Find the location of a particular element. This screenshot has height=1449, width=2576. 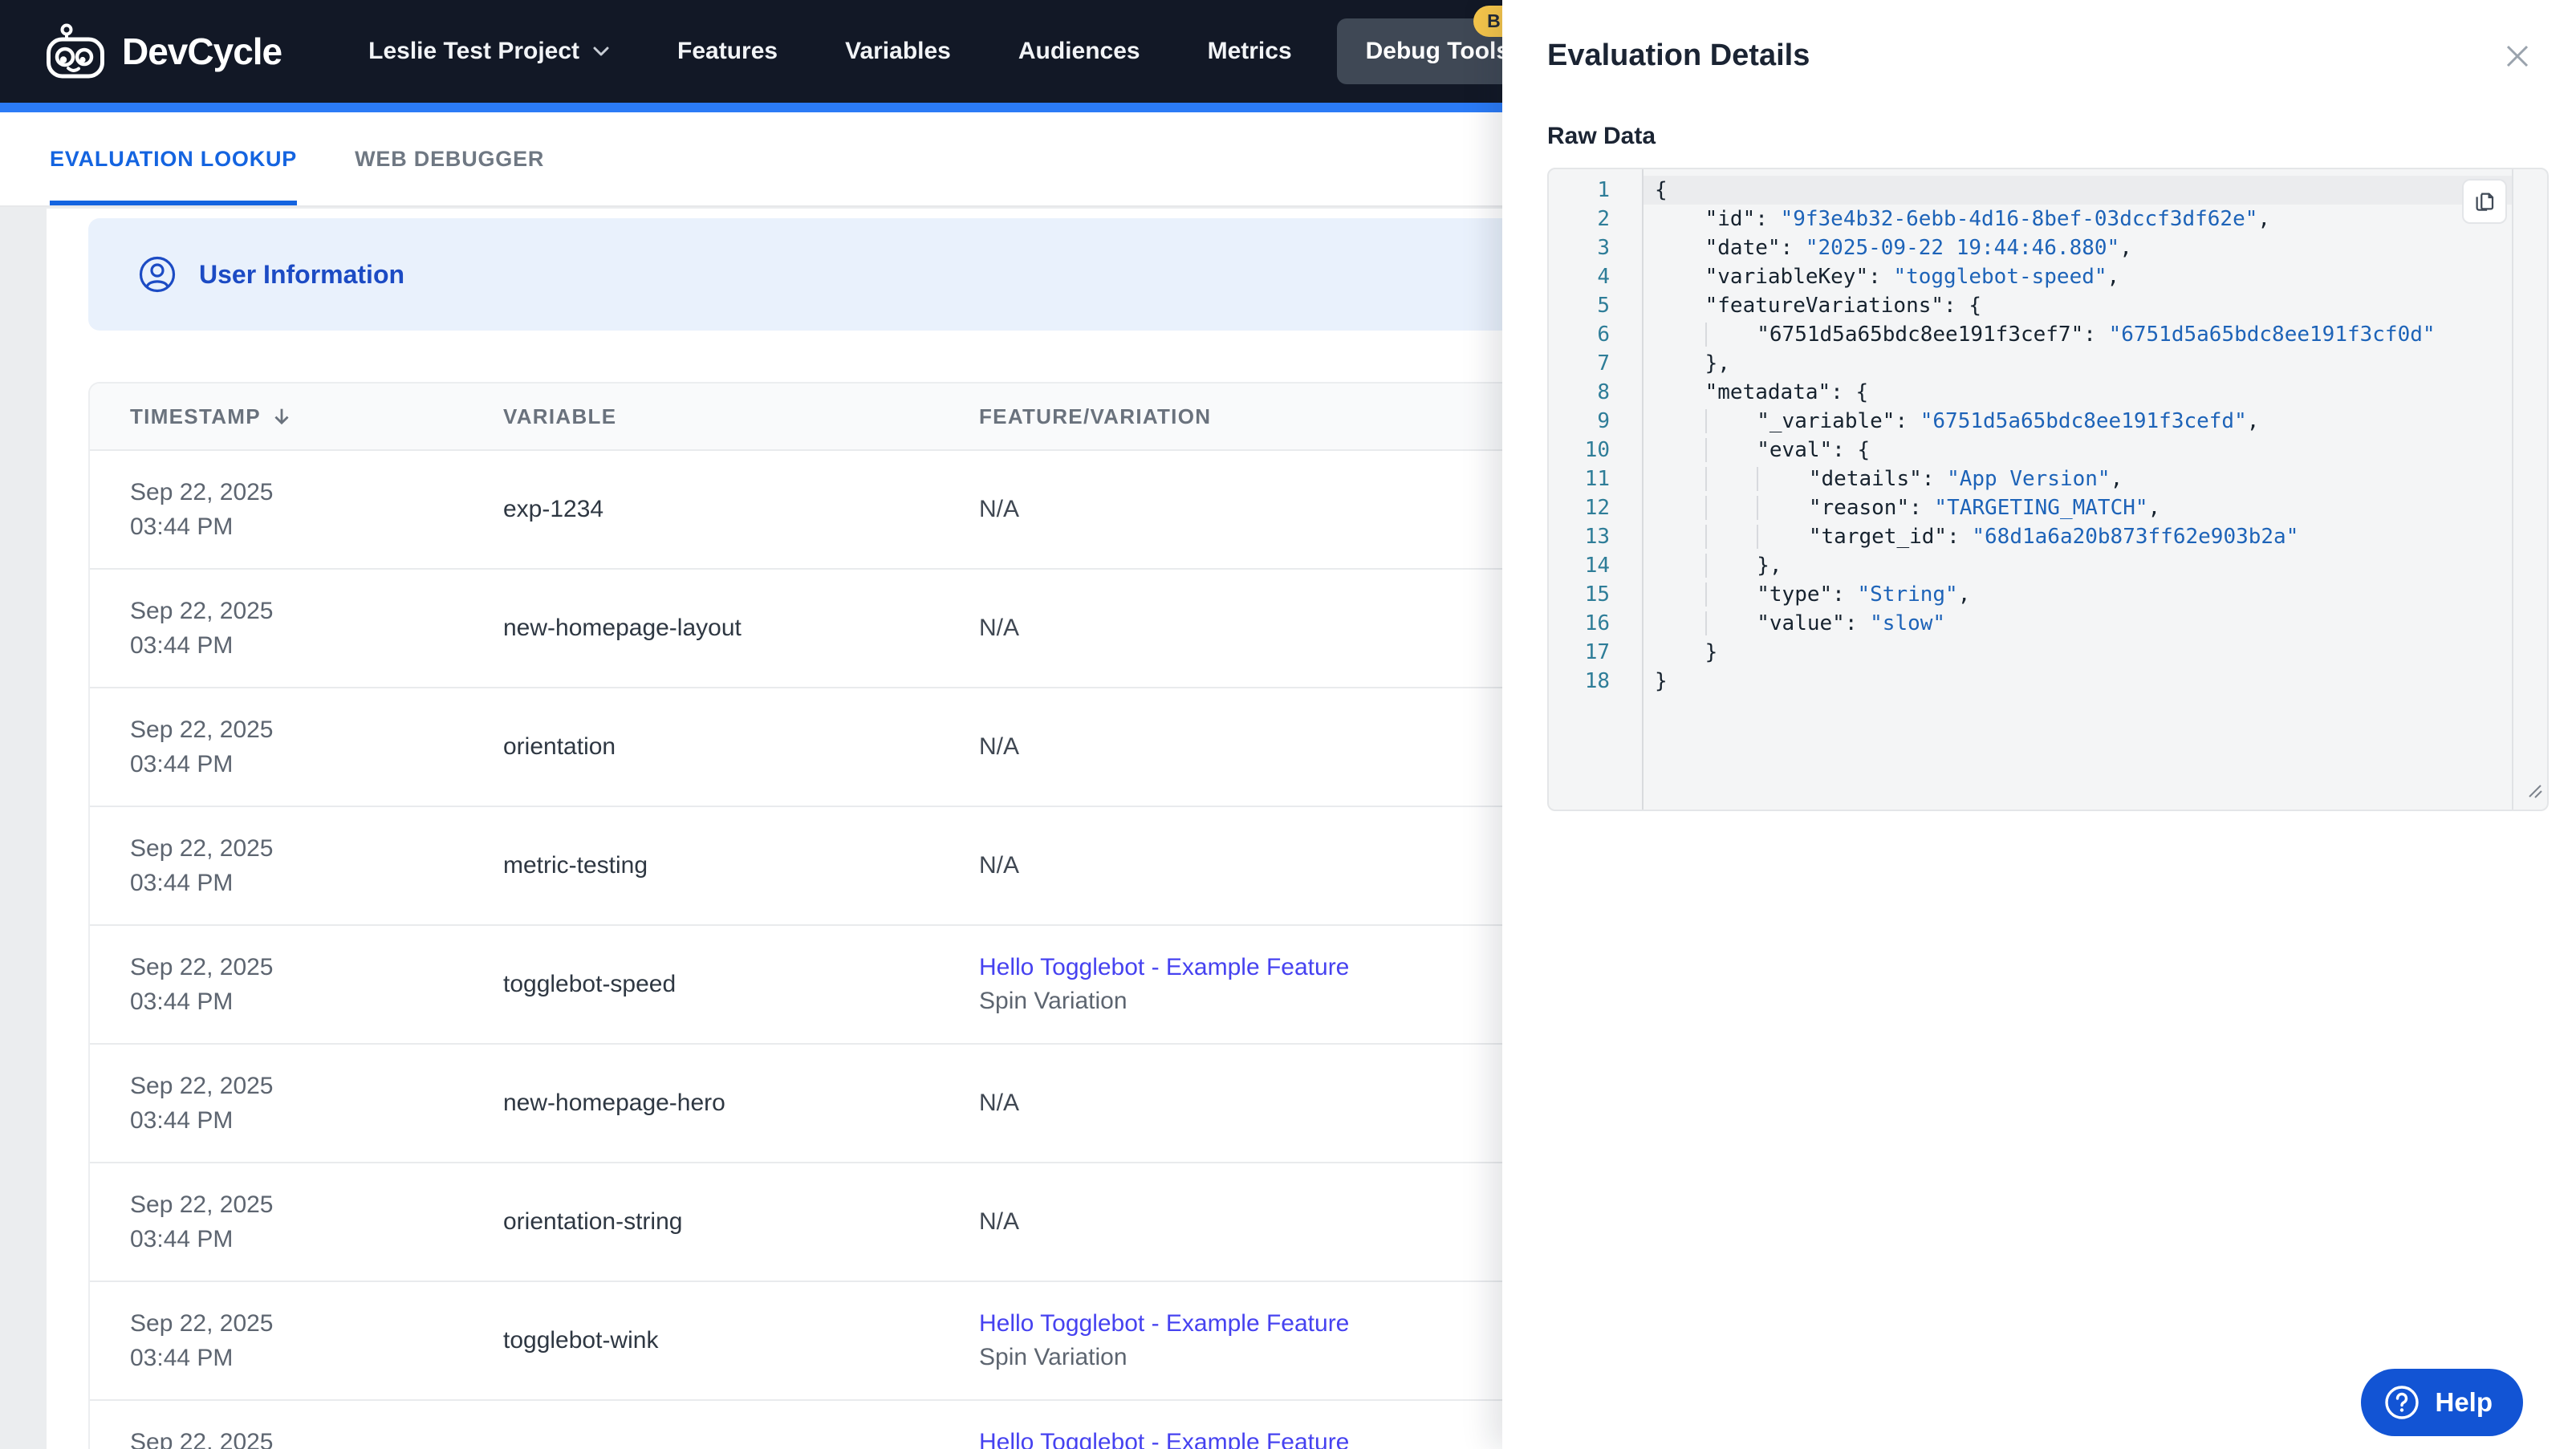

user-information-label: User Information is located at coordinates (302, 274).